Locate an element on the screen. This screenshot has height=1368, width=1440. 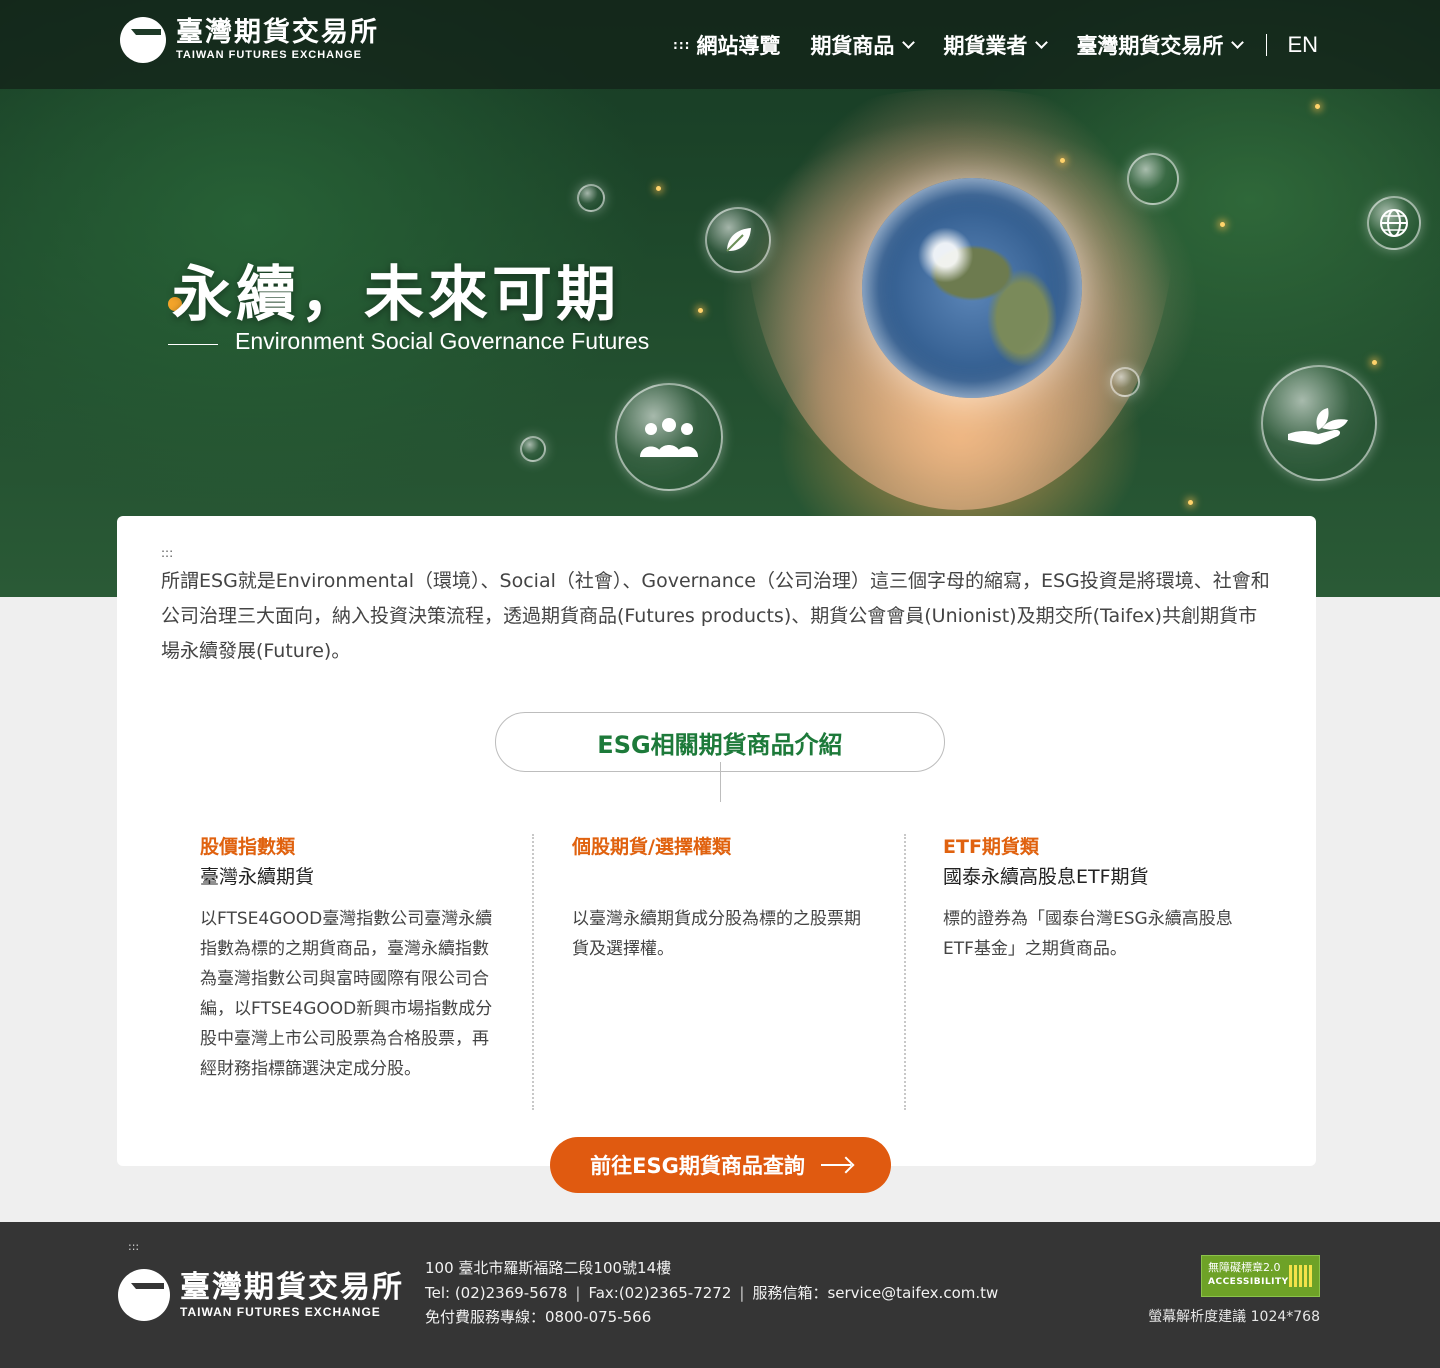
product-column-stock: 個股期貨/選擇權類 以臺灣永續期貨成分股為標的之股票期貨及選擇權。 is located at coordinates (722, 898).